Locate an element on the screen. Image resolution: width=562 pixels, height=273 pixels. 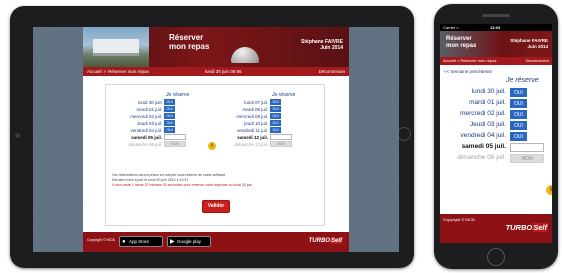
day-row: samedi 05 juil. is located at coordinates (160, 137).